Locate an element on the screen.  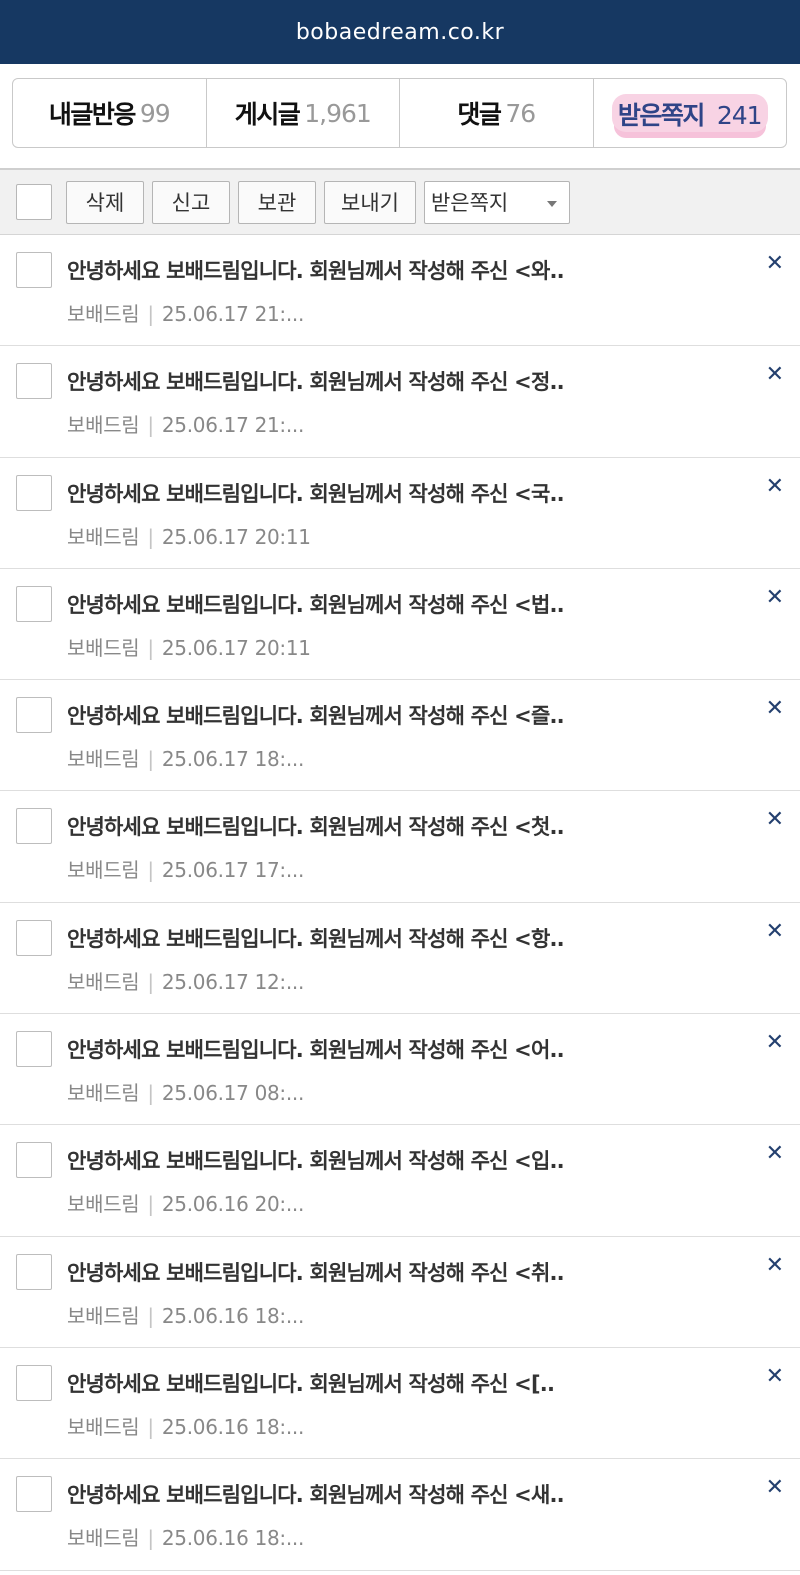
tab-label: 게시글 is located at coordinates (267, 114).